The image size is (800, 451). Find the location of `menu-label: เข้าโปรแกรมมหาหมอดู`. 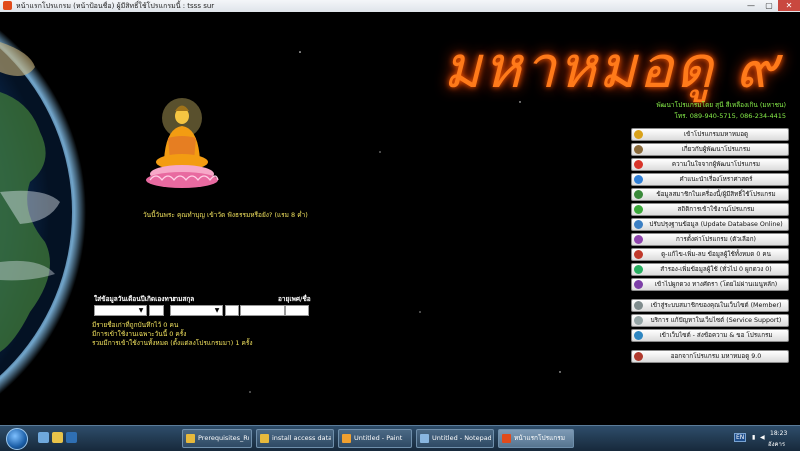

menu-label: เข้าโปรแกรมมหาหมอดู is located at coordinates (716, 134).